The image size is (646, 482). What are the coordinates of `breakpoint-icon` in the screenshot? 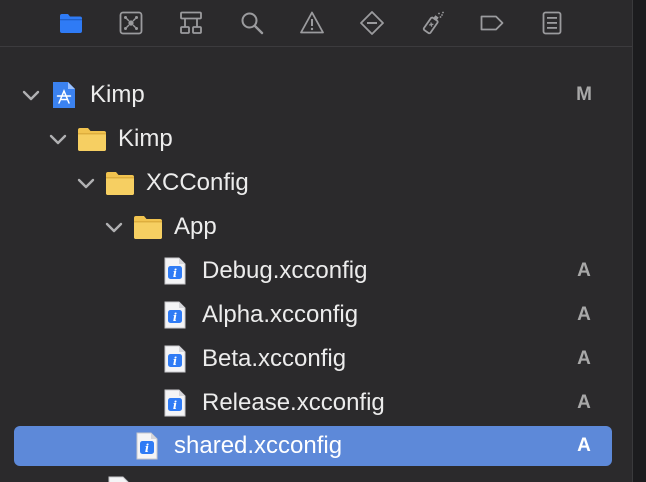 It's located at (492, 23).